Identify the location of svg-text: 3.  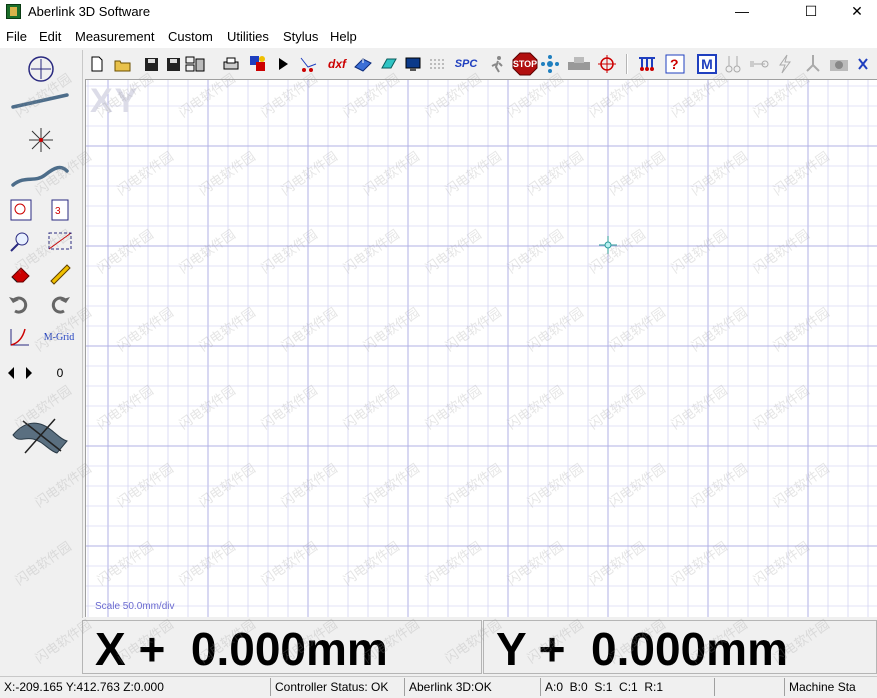
(58, 211).